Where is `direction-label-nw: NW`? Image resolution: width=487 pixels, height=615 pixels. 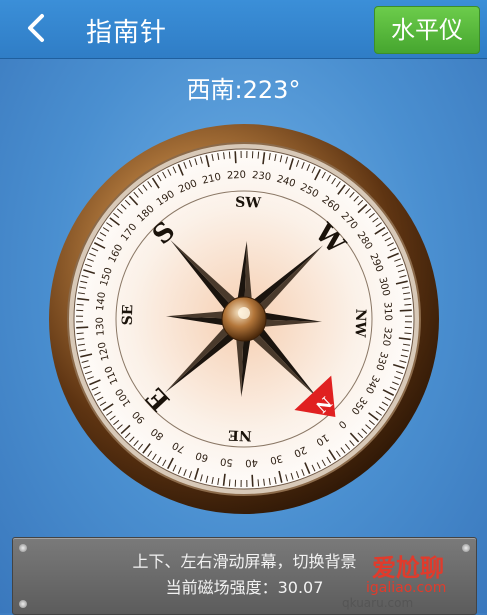 direction-label-nw: NW is located at coordinates (359, 323).